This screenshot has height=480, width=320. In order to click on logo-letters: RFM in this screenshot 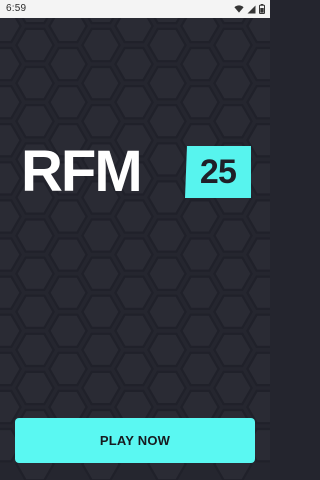, I will do `click(82, 171)`.